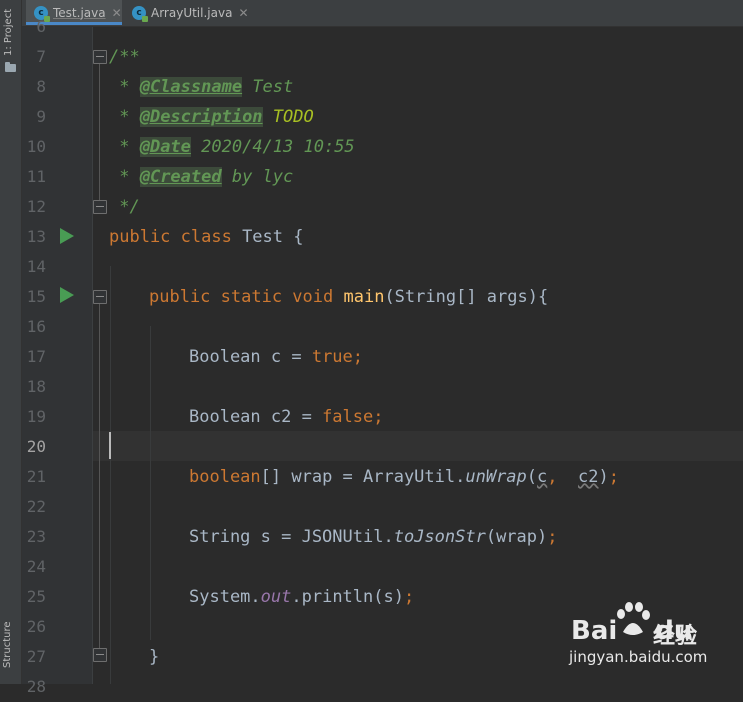 This screenshot has width=743, height=702. Describe the element at coordinates (36, 206) in the screenshot. I see `line-number: 12` at that location.